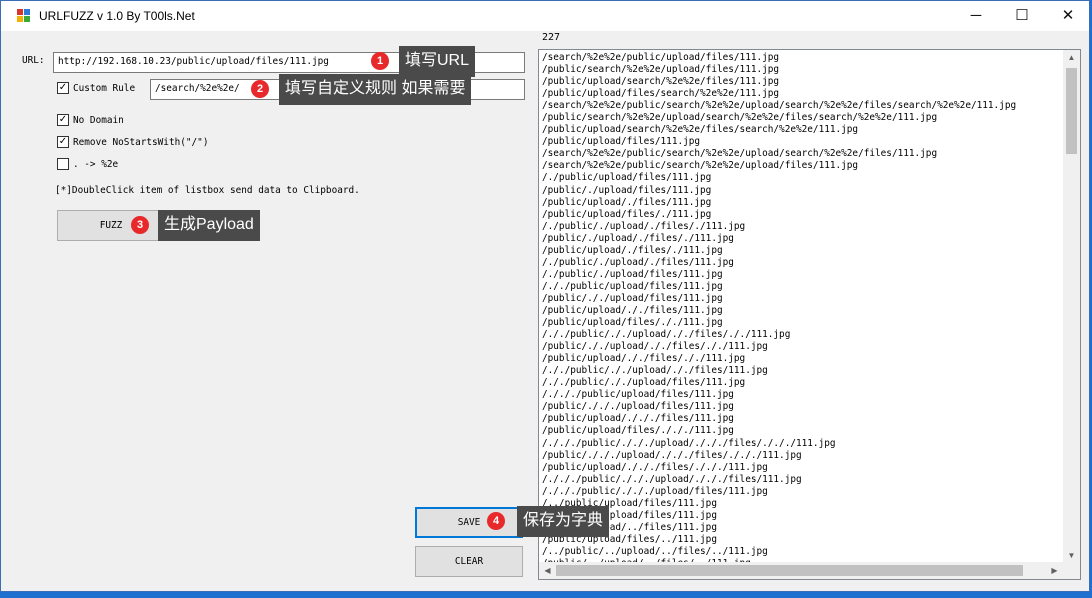 Image resolution: width=1092 pixels, height=598 pixels. I want to click on list-item: /public/upload/././files/111.jpg, so click(803, 311).